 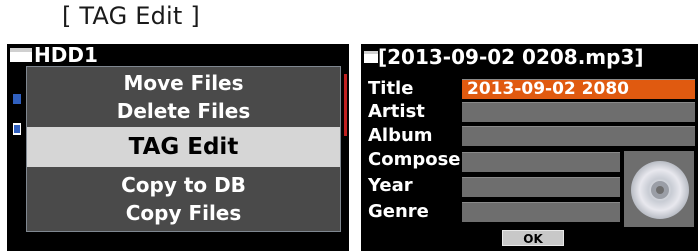 What do you see at coordinates (390, 185) in the screenshot?
I see `year-label: Year` at bounding box center [390, 185].